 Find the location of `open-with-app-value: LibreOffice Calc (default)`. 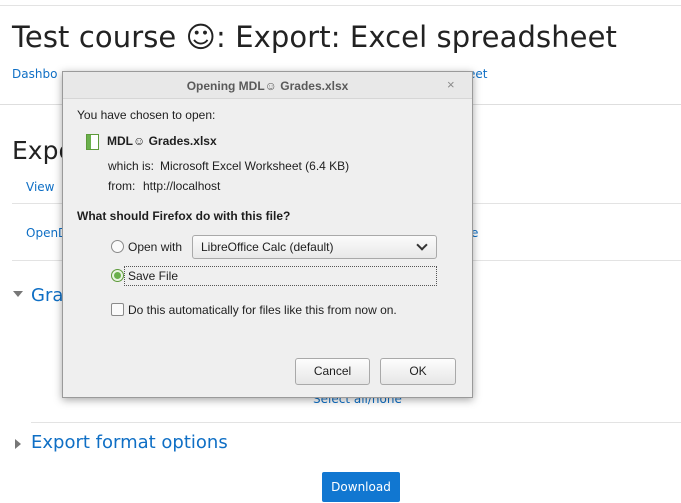

open-with-app-value: LibreOffice Calc (default) is located at coordinates (267, 247).